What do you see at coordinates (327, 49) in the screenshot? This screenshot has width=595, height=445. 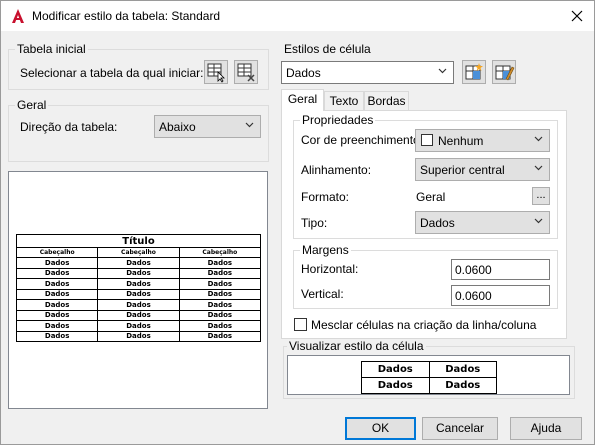 I see `cell-styles-group-label: Estilos de célula` at bounding box center [327, 49].